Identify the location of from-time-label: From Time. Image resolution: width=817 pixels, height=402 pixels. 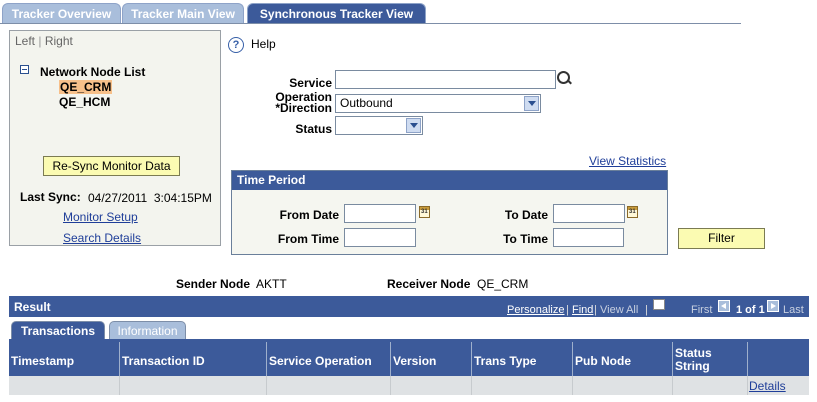
(308, 239).